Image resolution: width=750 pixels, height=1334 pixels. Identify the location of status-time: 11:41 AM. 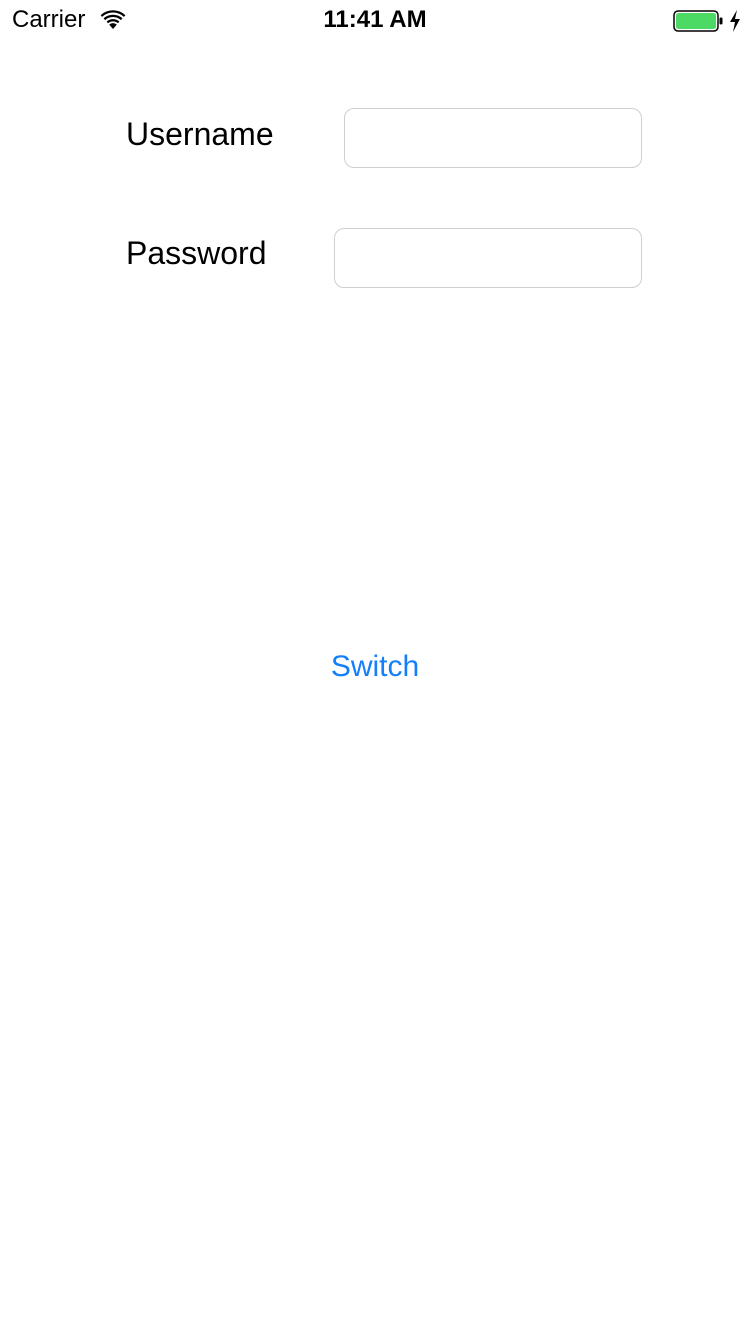
(375, 19).